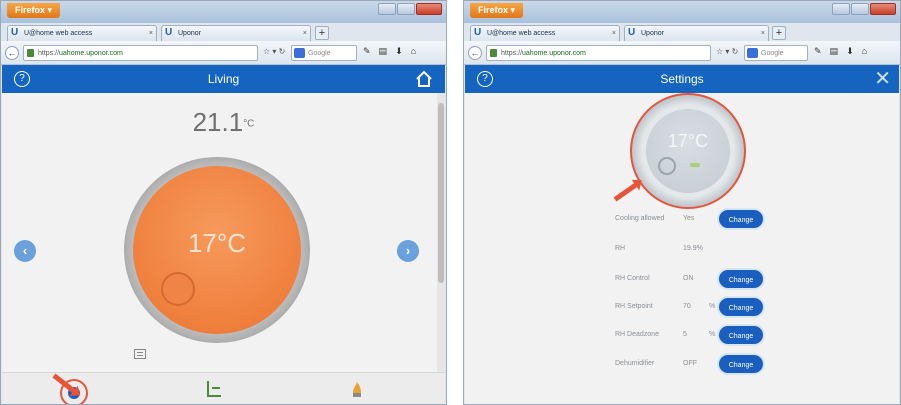 The height and width of the screenshot is (405, 901). Describe the element at coordinates (741, 279) in the screenshot. I see `change-rh-control-button: Change` at that location.